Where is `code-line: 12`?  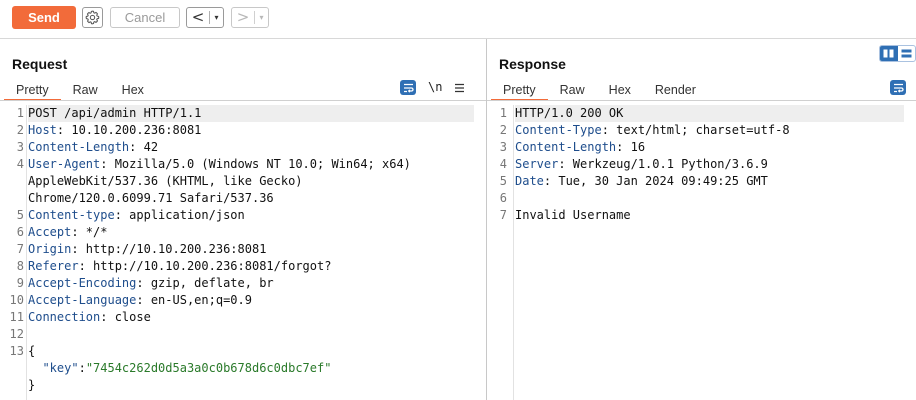
code-line: 12 is located at coordinates (243, 334).